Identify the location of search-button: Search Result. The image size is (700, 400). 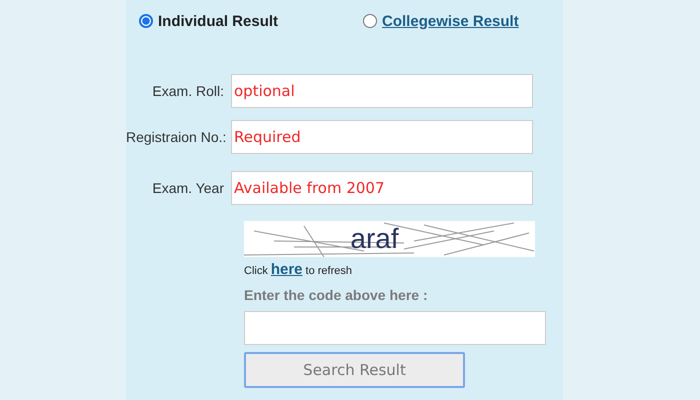
(354, 370).